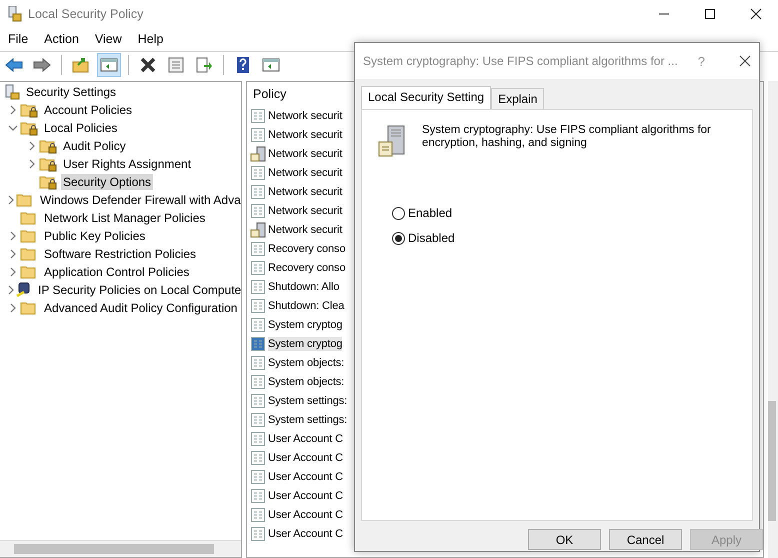 This screenshot has height=558, width=778. I want to click on radio-label: Disabled, so click(431, 238).